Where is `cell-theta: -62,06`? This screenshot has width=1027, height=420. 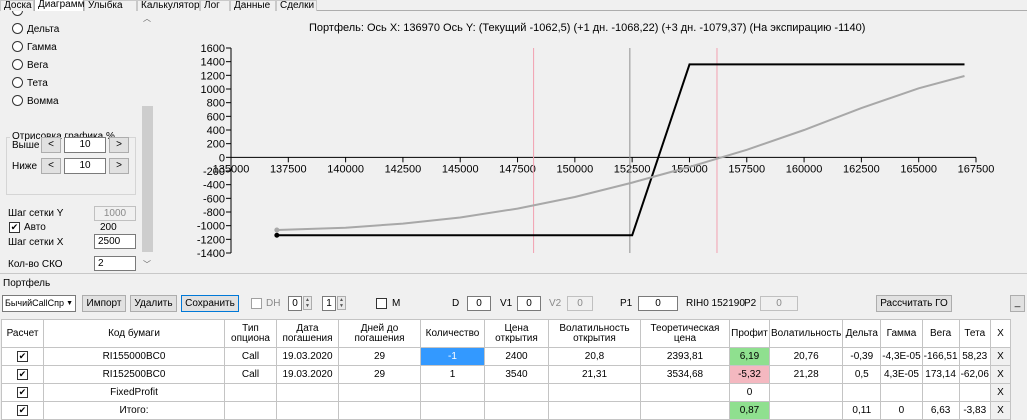 cell-theta: -62,06 is located at coordinates (974, 374).